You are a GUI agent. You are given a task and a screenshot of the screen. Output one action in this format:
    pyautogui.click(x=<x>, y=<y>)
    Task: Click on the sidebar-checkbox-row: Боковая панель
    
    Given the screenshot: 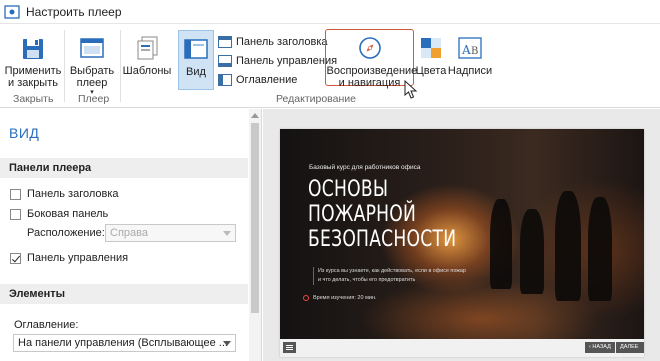 What is the action you would take?
    pyautogui.click(x=59, y=214)
    